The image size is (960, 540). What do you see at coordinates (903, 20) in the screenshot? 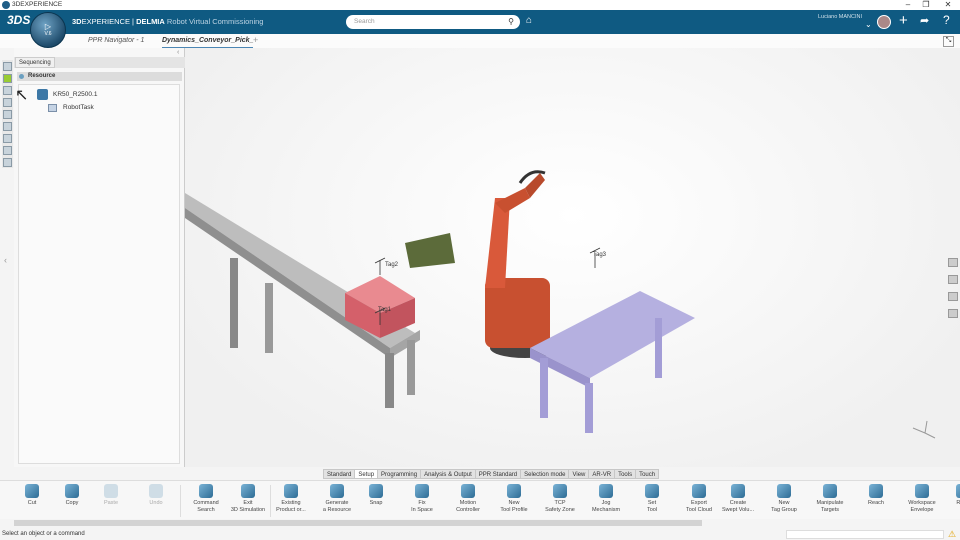
I see `plus-icon: +` at bounding box center [903, 20].